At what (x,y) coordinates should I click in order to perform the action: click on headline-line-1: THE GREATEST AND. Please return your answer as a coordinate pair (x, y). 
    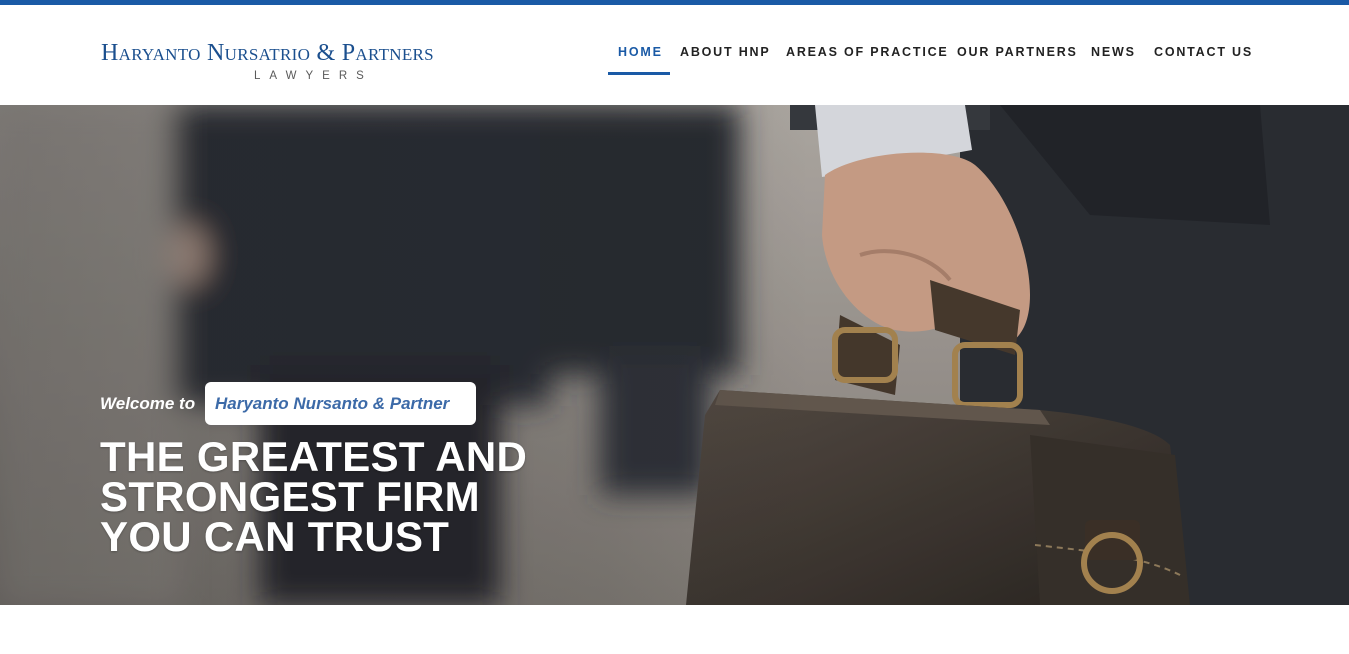
    Looking at the image, I should click on (314, 456).